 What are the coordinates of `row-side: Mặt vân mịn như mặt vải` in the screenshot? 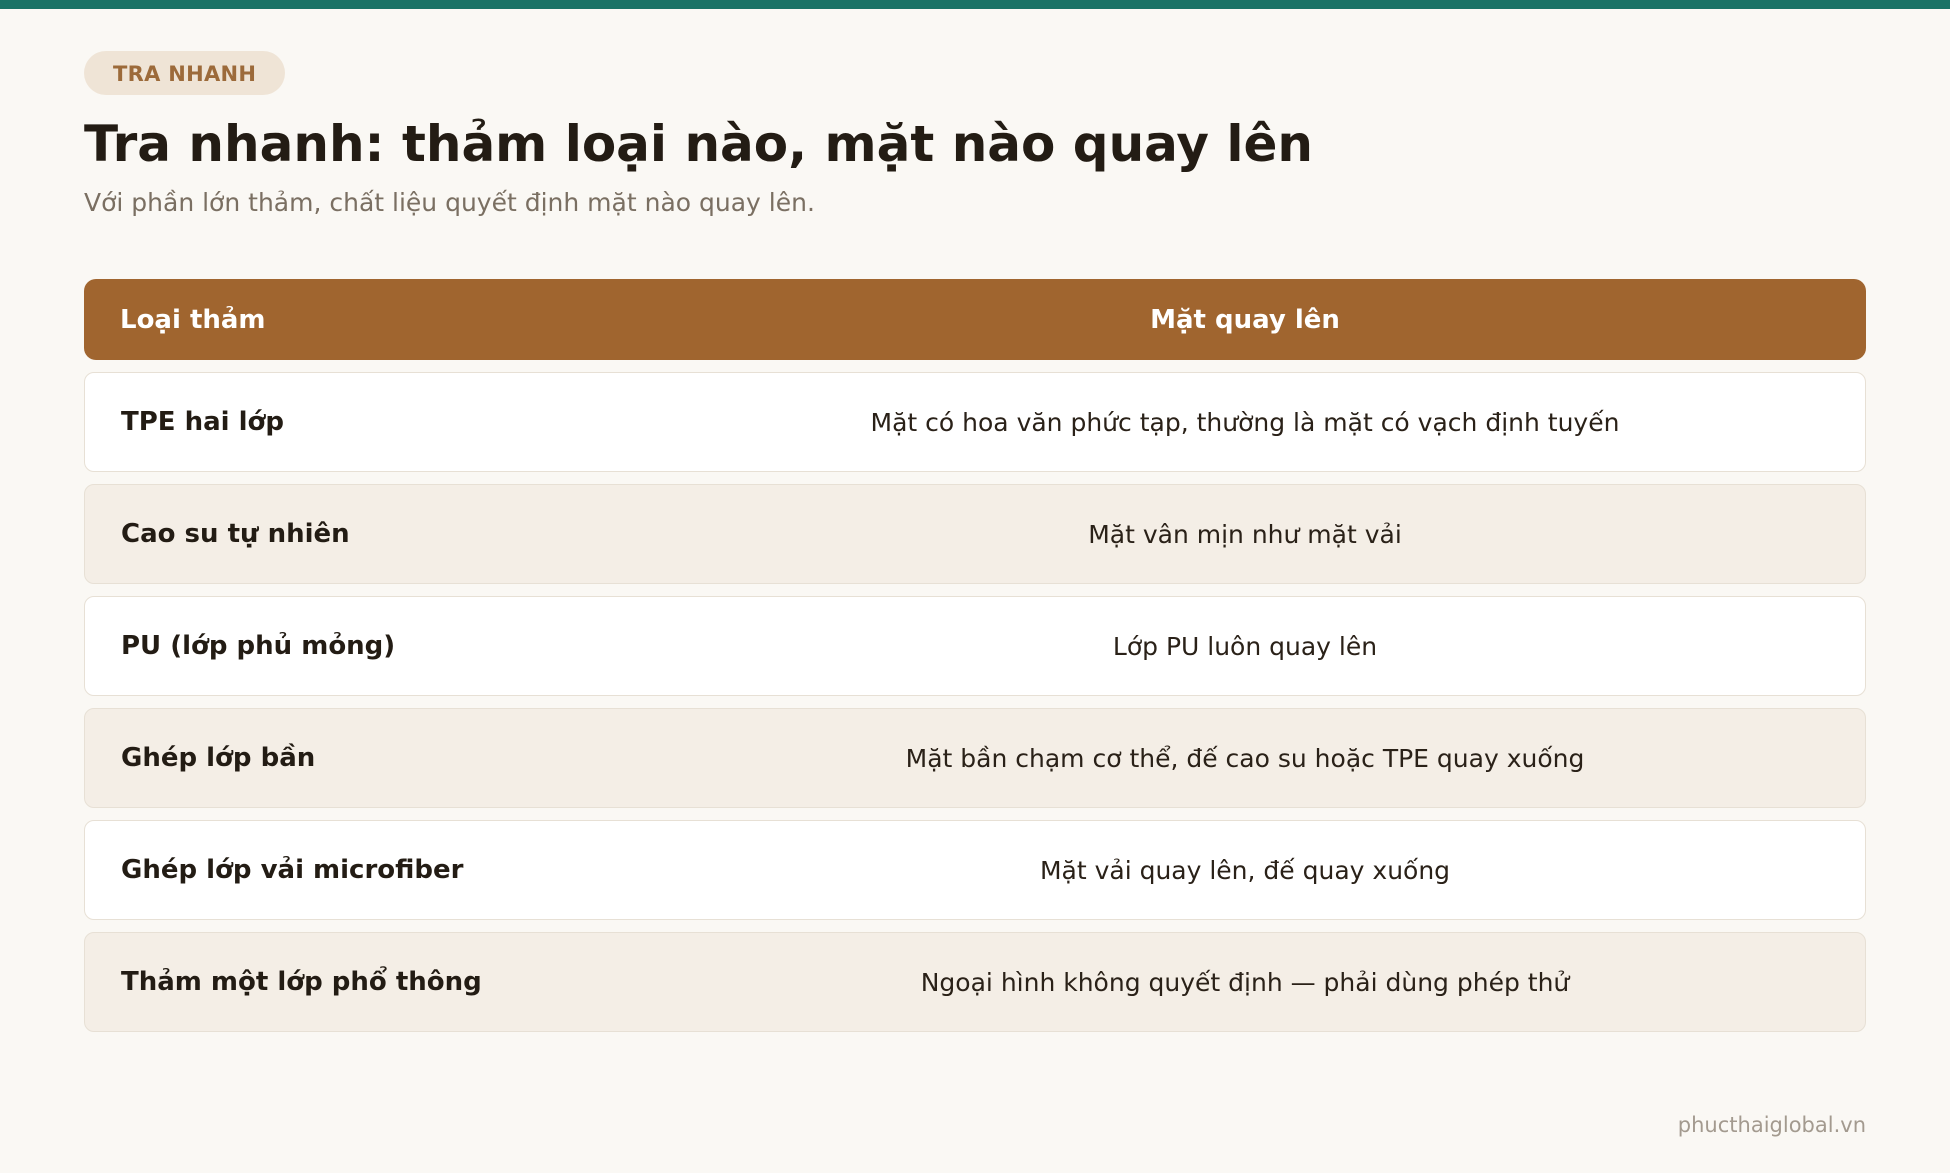 It's located at (1245, 534).